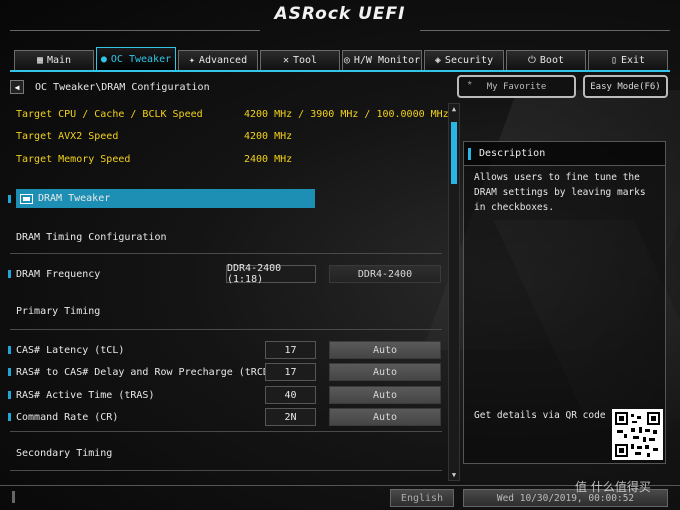  I want to click on dram-tweaker-item: DRAM Tweaker, so click(165, 198).